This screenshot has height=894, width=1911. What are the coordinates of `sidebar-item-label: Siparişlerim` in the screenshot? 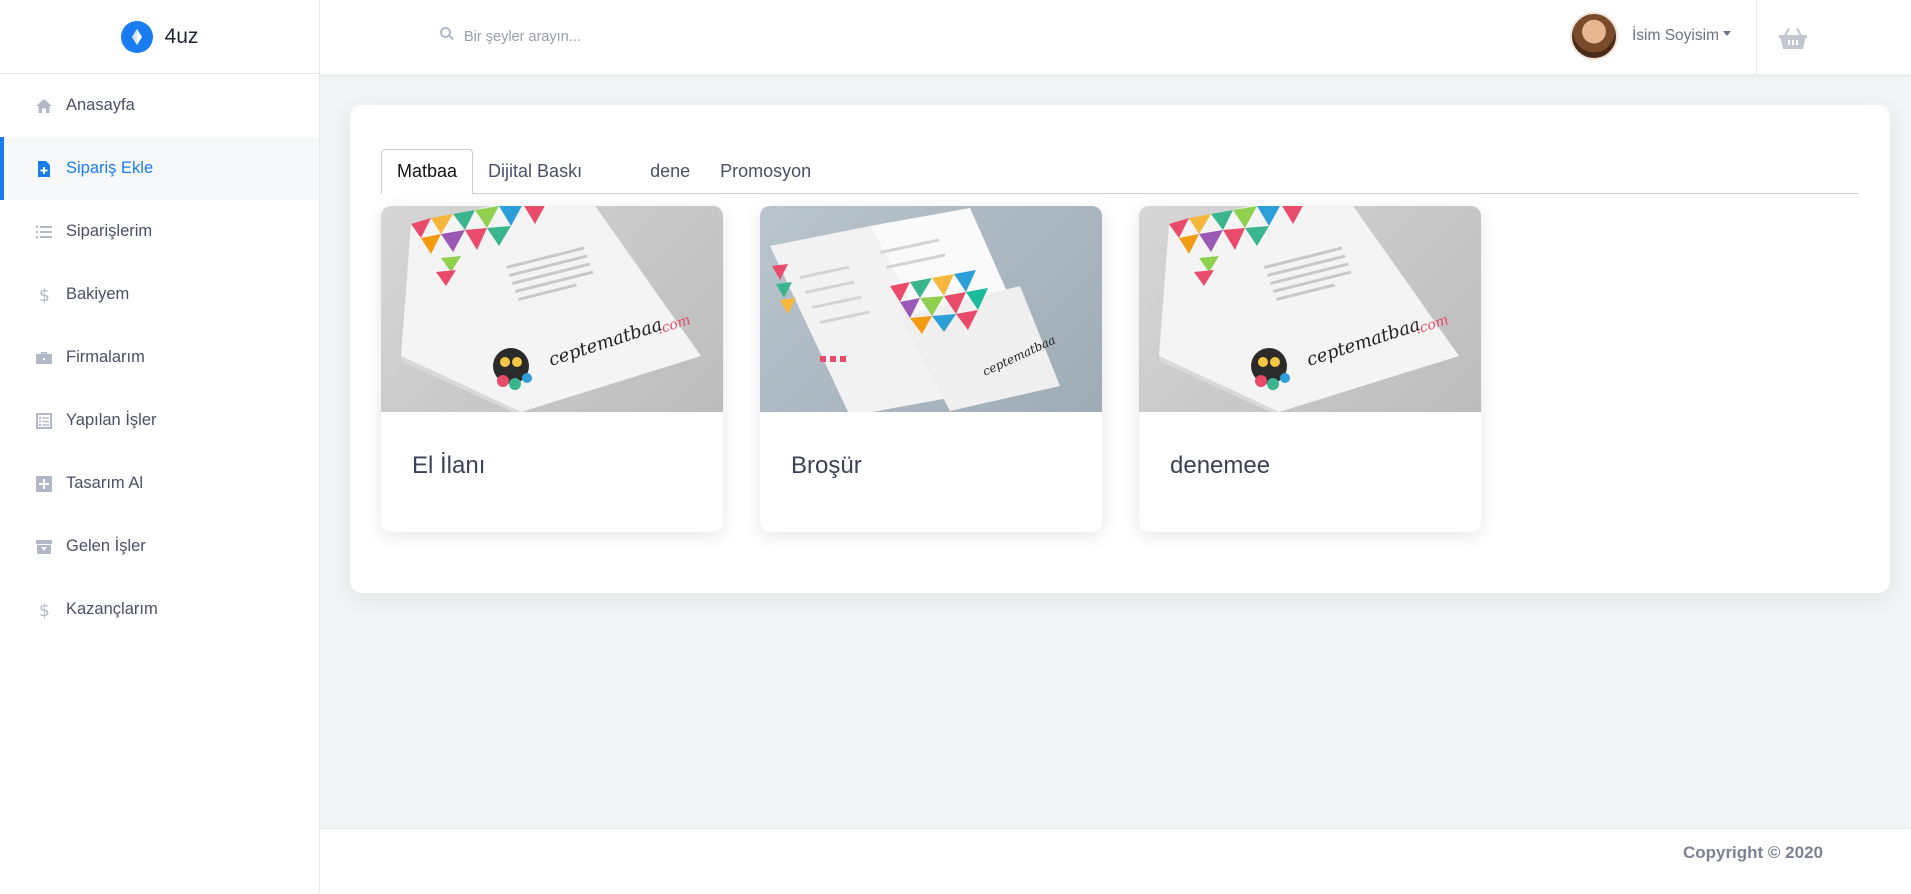 It's located at (109, 231).